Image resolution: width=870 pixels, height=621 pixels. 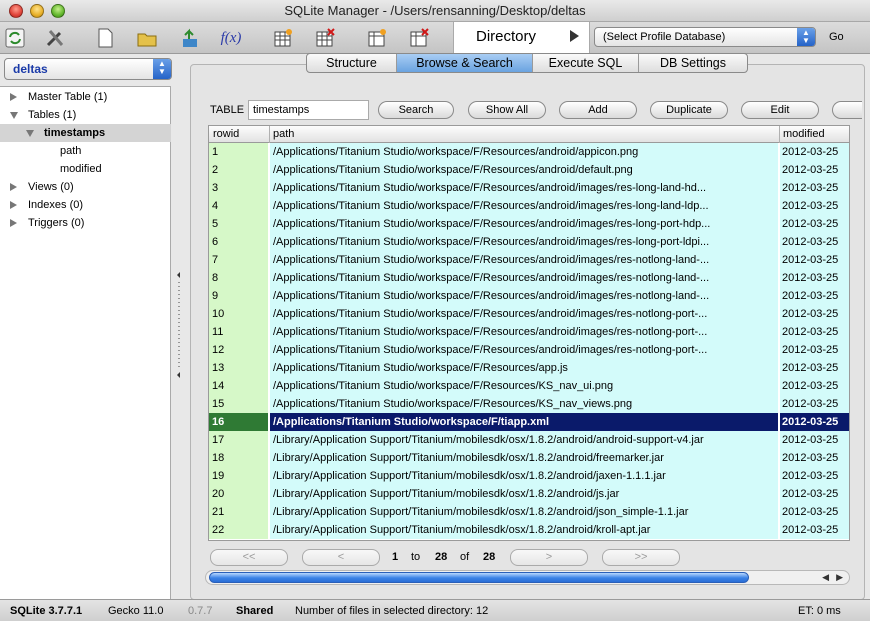 I want to click on delete-record-button, so click(x=847, y=110).